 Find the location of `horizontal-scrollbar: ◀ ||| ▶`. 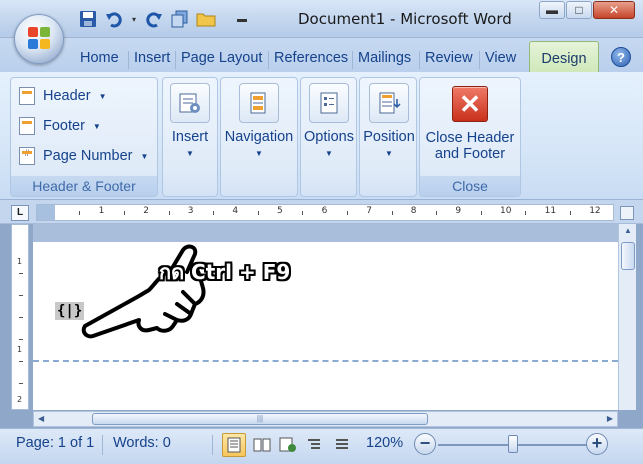

horizontal-scrollbar: ◀ ||| ▶ is located at coordinates (325, 419).